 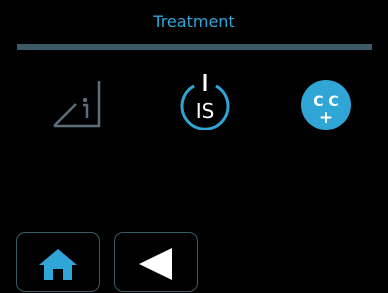 I want to click on cc-plus-icon: C C +, so click(x=326, y=105).